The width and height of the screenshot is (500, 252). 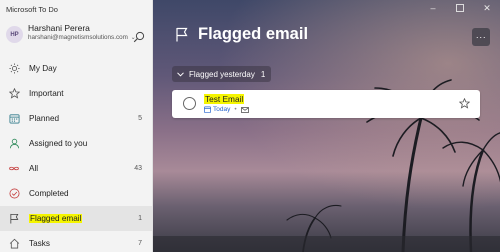 What do you see at coordinates (76, 93) in the screenshot?
I see `sidebar-item-important: Important` at bounding box center [76, 93].